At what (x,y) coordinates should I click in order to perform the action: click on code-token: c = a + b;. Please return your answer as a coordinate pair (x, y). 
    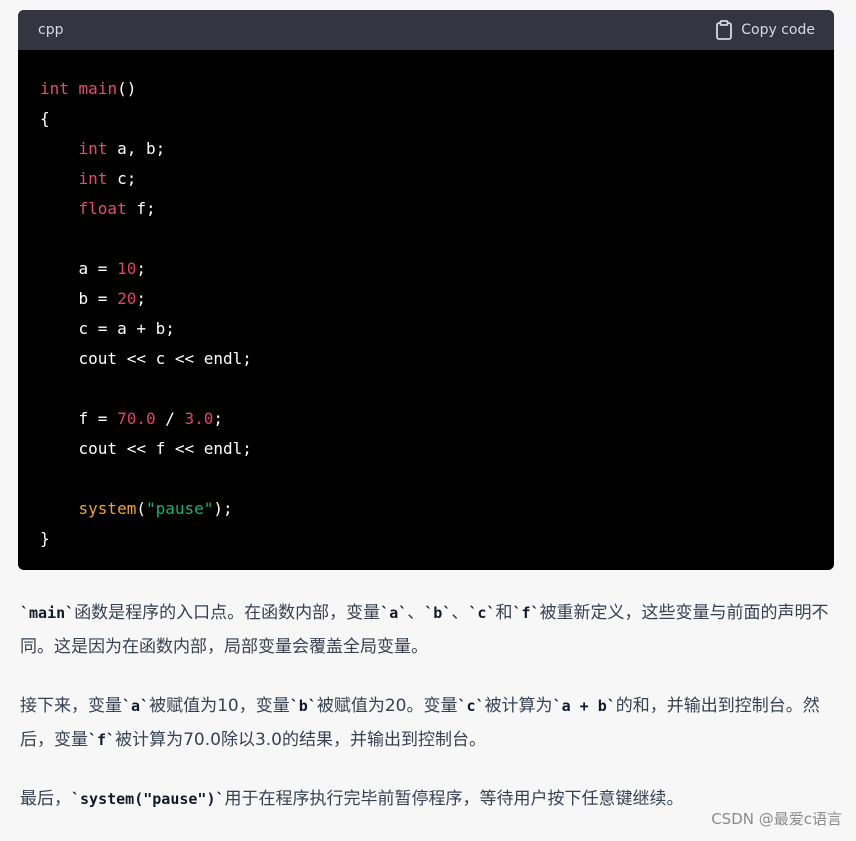
    Looking at the image, I should click on (107, 328).